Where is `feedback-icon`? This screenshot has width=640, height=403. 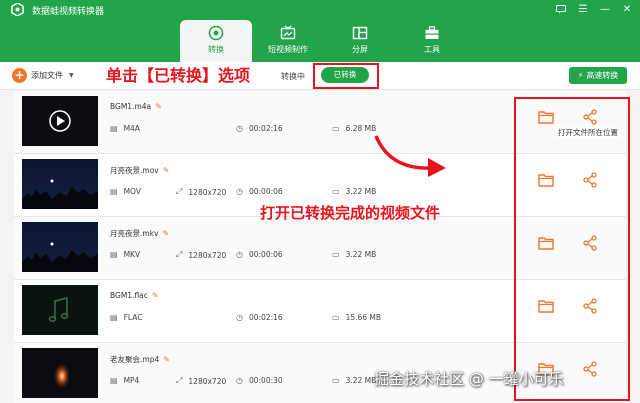 feedback-icon is located at coordinates (561, 9).